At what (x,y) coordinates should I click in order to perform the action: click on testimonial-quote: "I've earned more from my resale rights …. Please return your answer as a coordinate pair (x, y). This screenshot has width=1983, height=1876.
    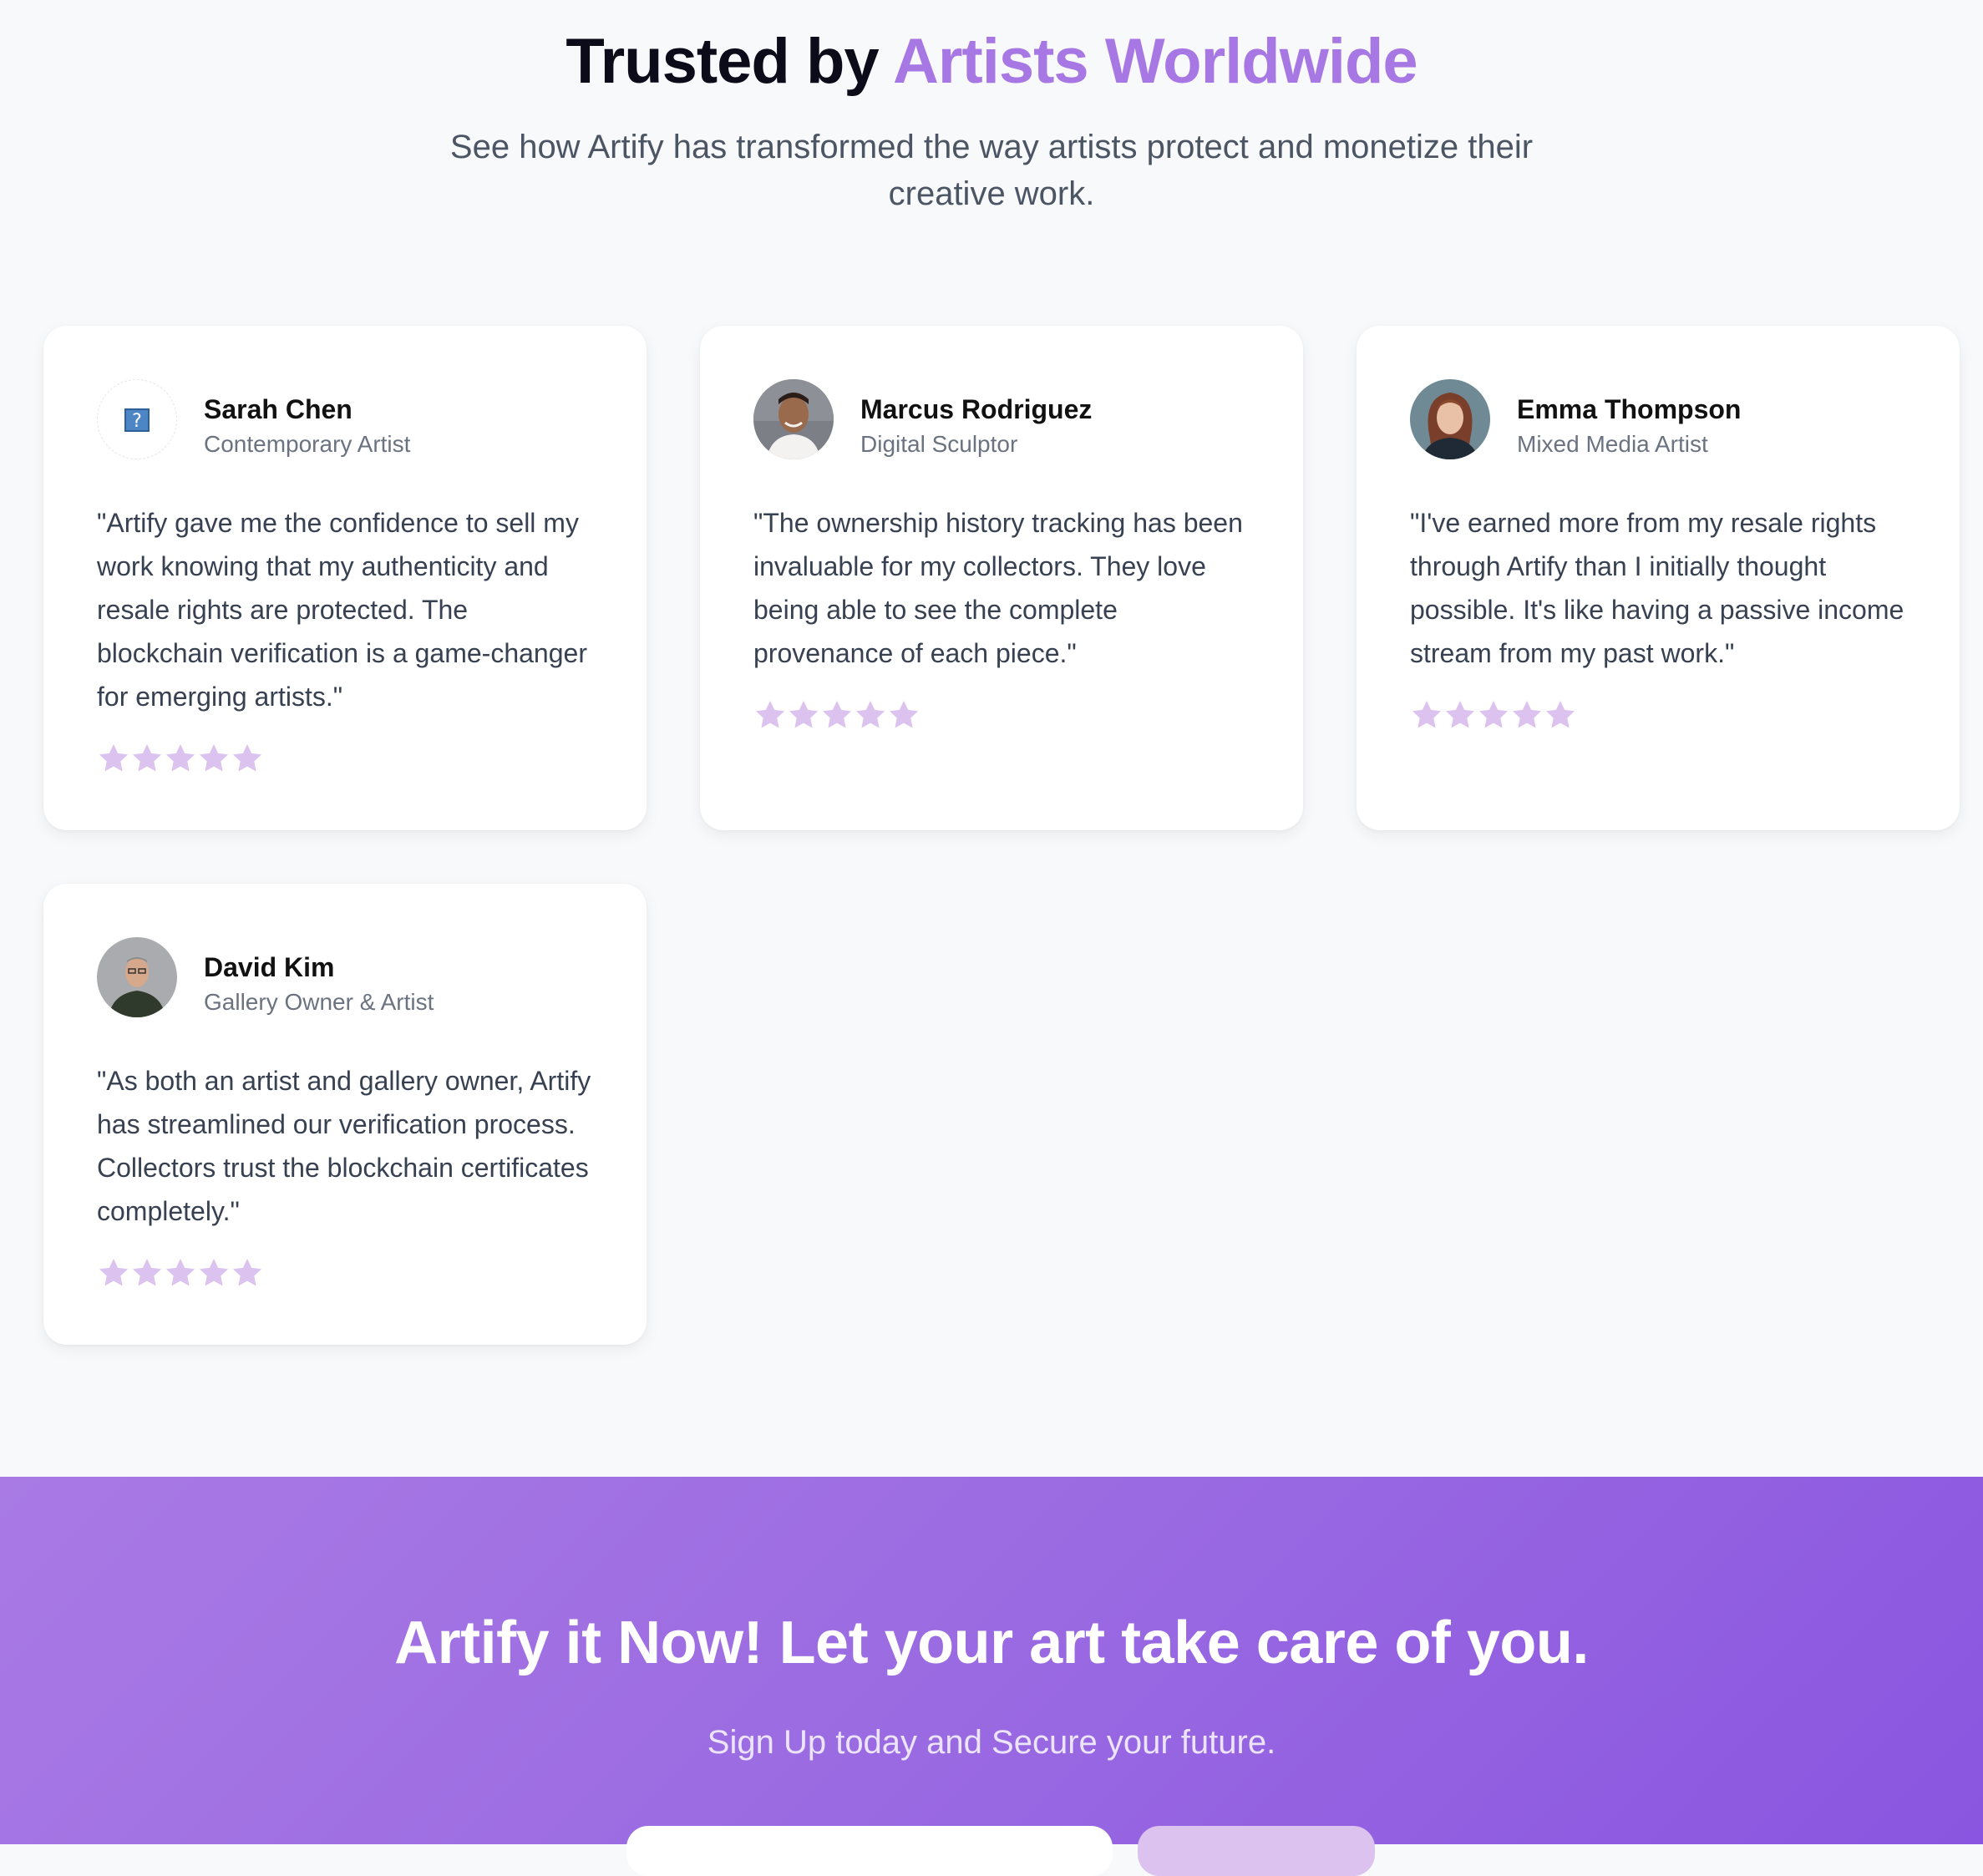
    Looking at the image, I should click on (1657, 588).